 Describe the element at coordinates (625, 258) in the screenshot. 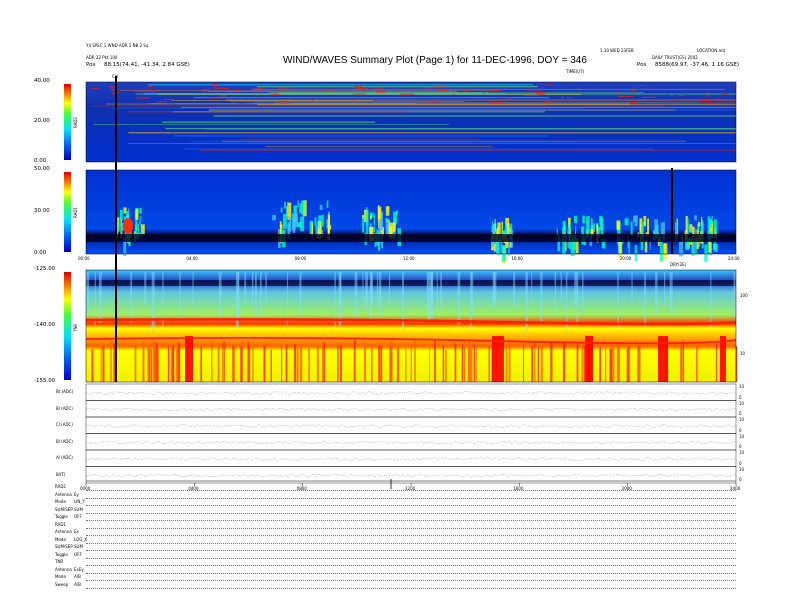

I see `x-tick-label: 20:00` at that location.